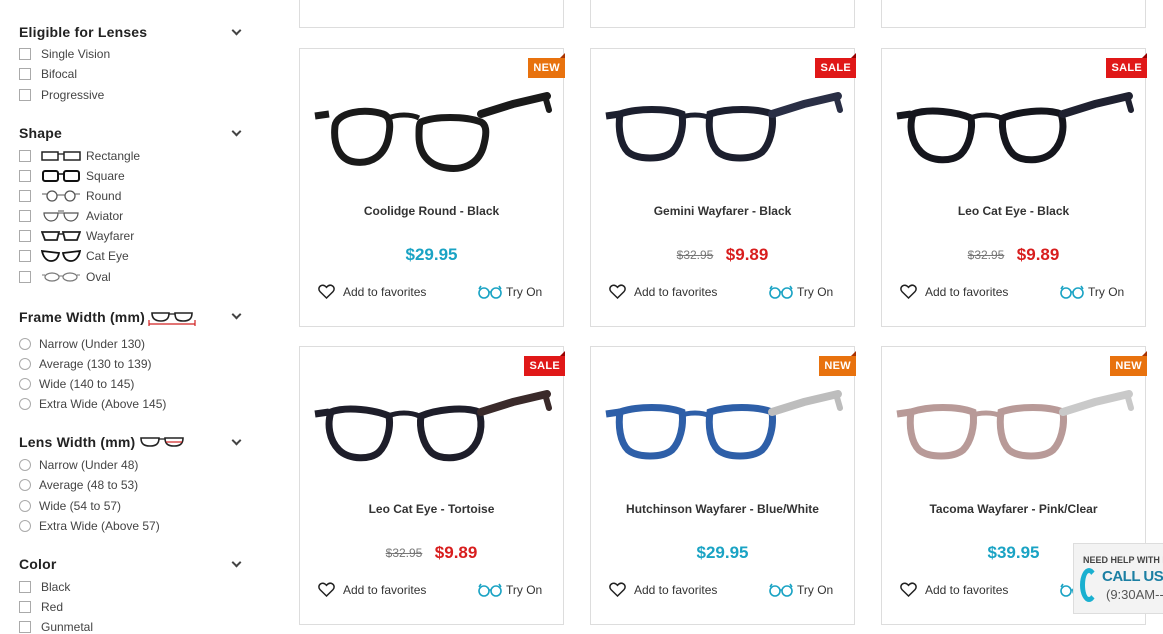  Describe the element at coordinates (56, 627) in the screenshot. I see `filter-option-gunmetal: Gunmetal` at that location.